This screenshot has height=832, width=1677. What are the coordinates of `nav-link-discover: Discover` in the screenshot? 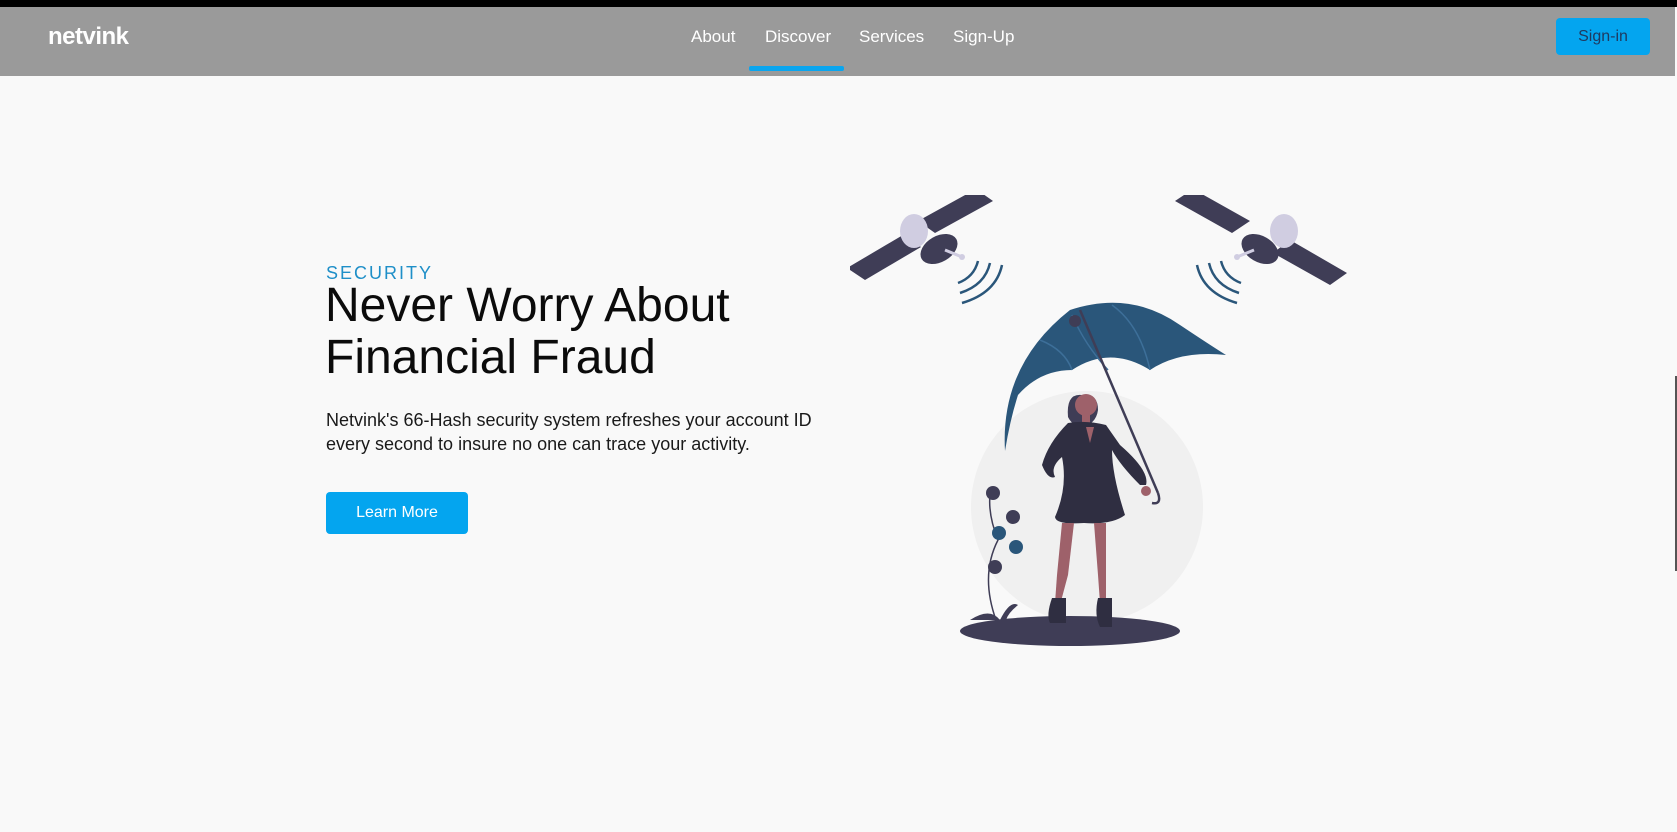 It's located at (798, 37).